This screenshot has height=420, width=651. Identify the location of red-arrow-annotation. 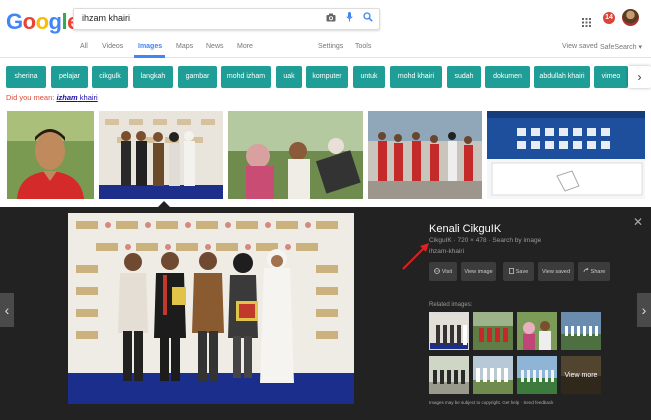
(415, 256).